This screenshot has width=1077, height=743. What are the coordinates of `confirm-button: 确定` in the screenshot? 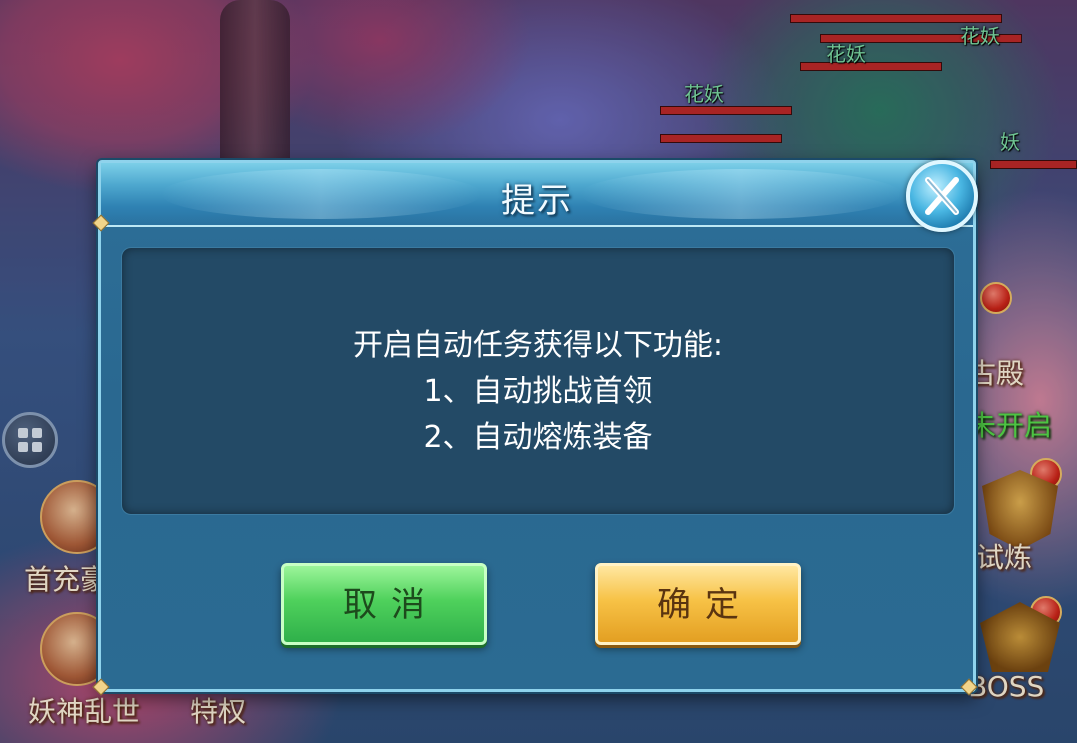 It's located at (698, 604).